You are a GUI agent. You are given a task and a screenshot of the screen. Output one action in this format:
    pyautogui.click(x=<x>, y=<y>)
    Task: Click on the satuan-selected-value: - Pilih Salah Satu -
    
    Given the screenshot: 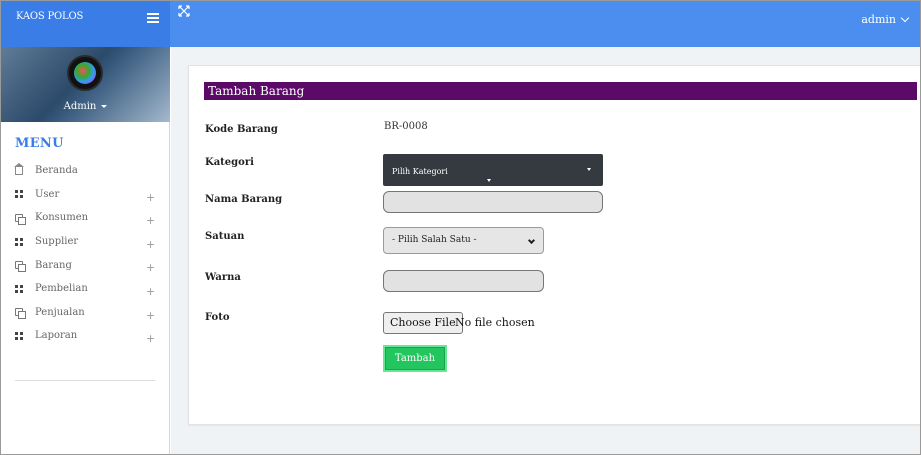 What is the action you would take?
    pyautogui.click(x=434, y=240)
    